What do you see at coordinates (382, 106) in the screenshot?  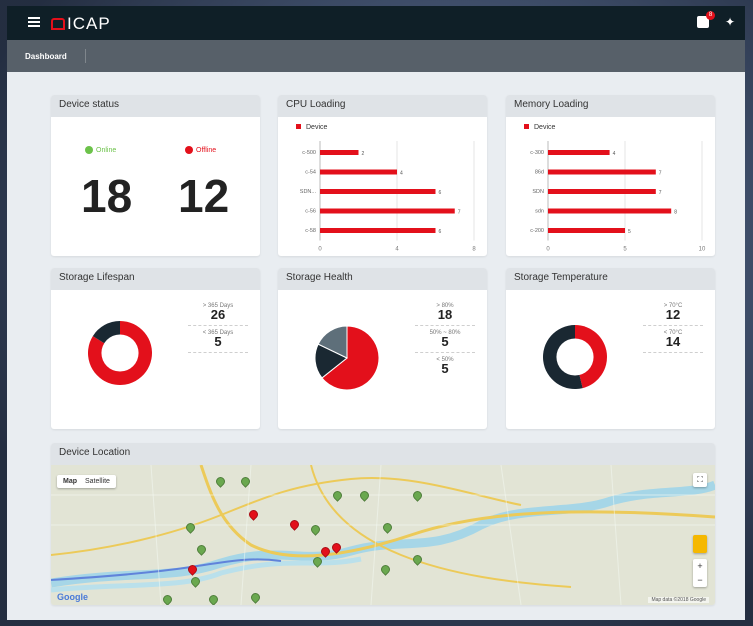 I see `panel-title: CPU Loading` at bounding box center [382, 106].